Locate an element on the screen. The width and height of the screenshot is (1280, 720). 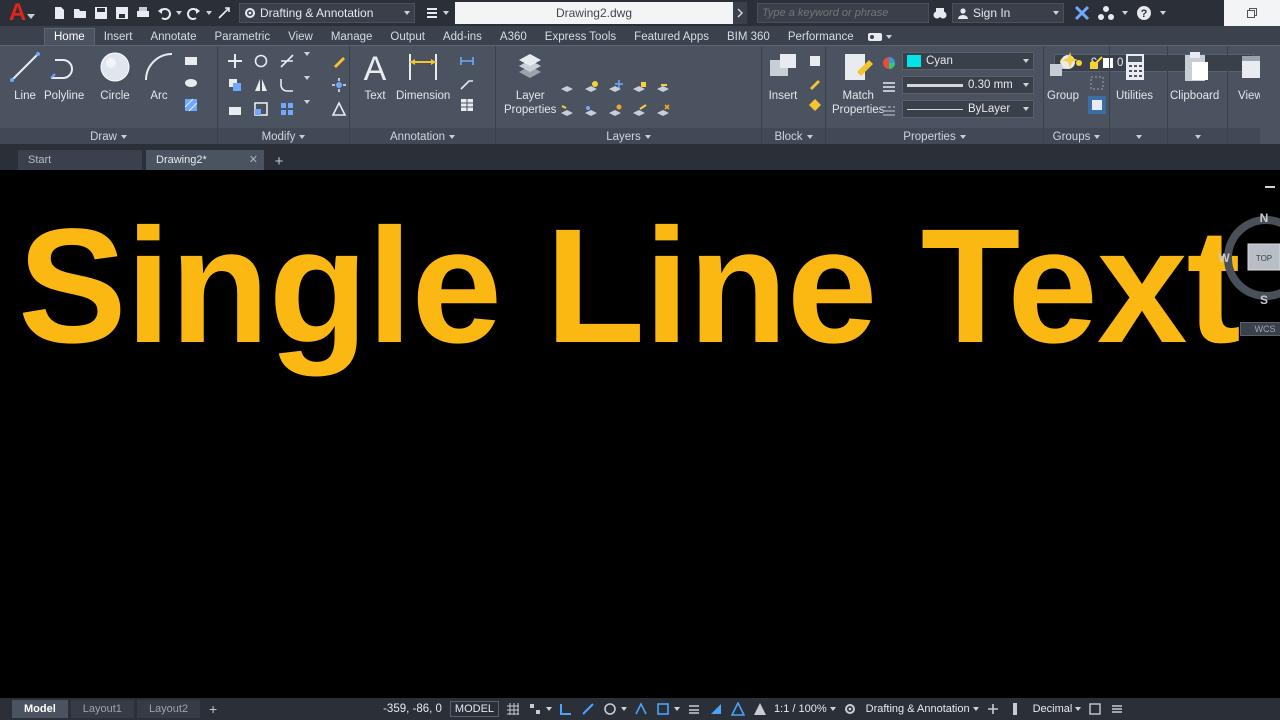
rotate-icon is located at coordinates (261, 61).